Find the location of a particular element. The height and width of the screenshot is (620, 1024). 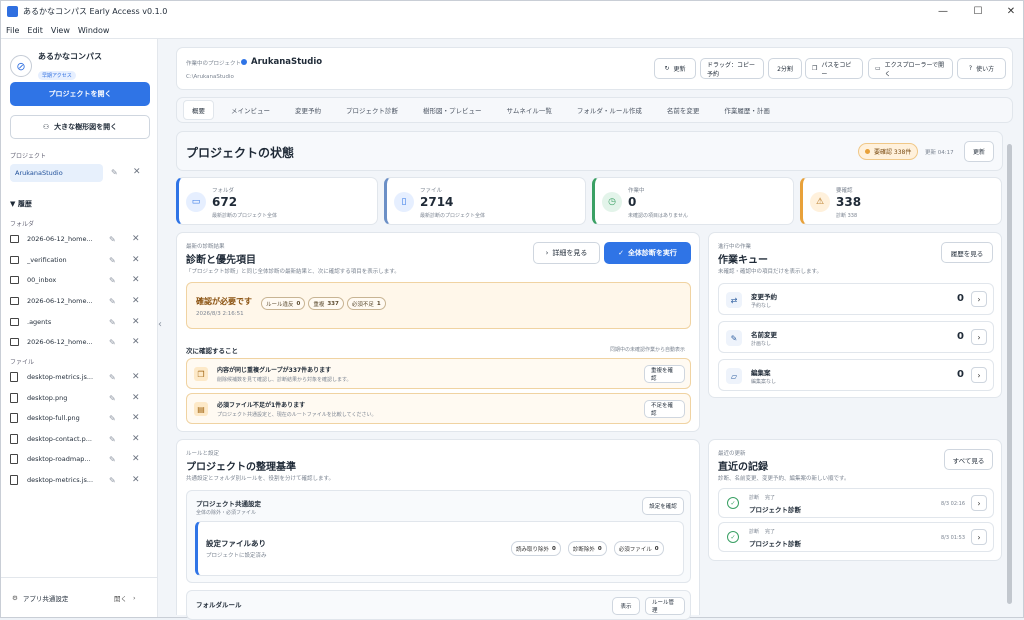

tab-history-plan: 作業履歴・計画 is located at coordinates (747, 110).